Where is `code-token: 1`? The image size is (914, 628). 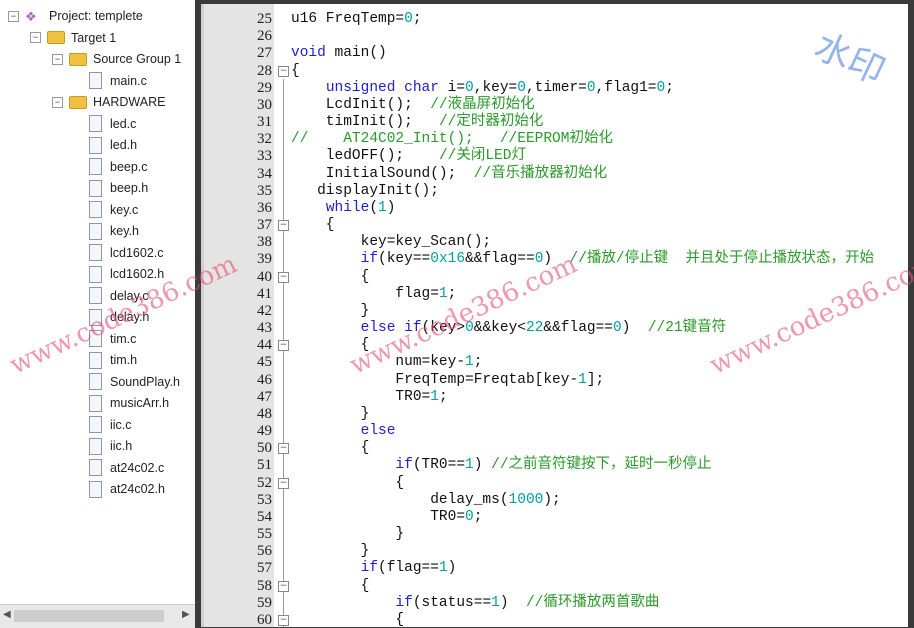 code-token: 1 is located at coordinates (469, 465).